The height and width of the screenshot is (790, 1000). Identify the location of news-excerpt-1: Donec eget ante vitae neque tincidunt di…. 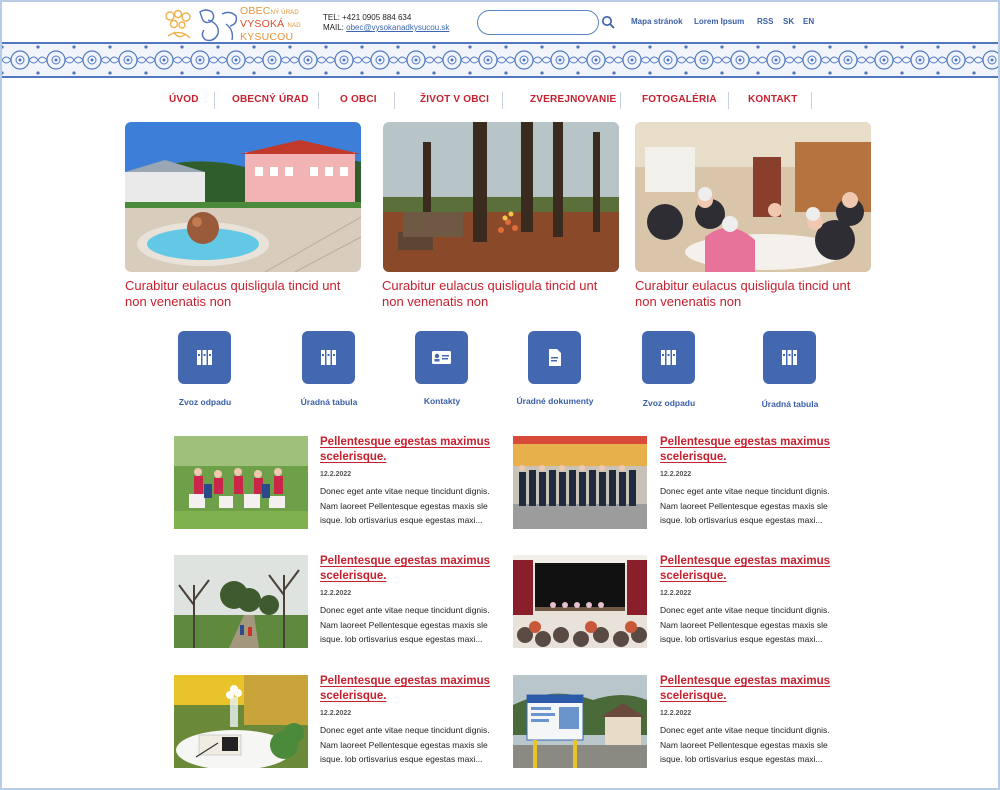
(405, 505).